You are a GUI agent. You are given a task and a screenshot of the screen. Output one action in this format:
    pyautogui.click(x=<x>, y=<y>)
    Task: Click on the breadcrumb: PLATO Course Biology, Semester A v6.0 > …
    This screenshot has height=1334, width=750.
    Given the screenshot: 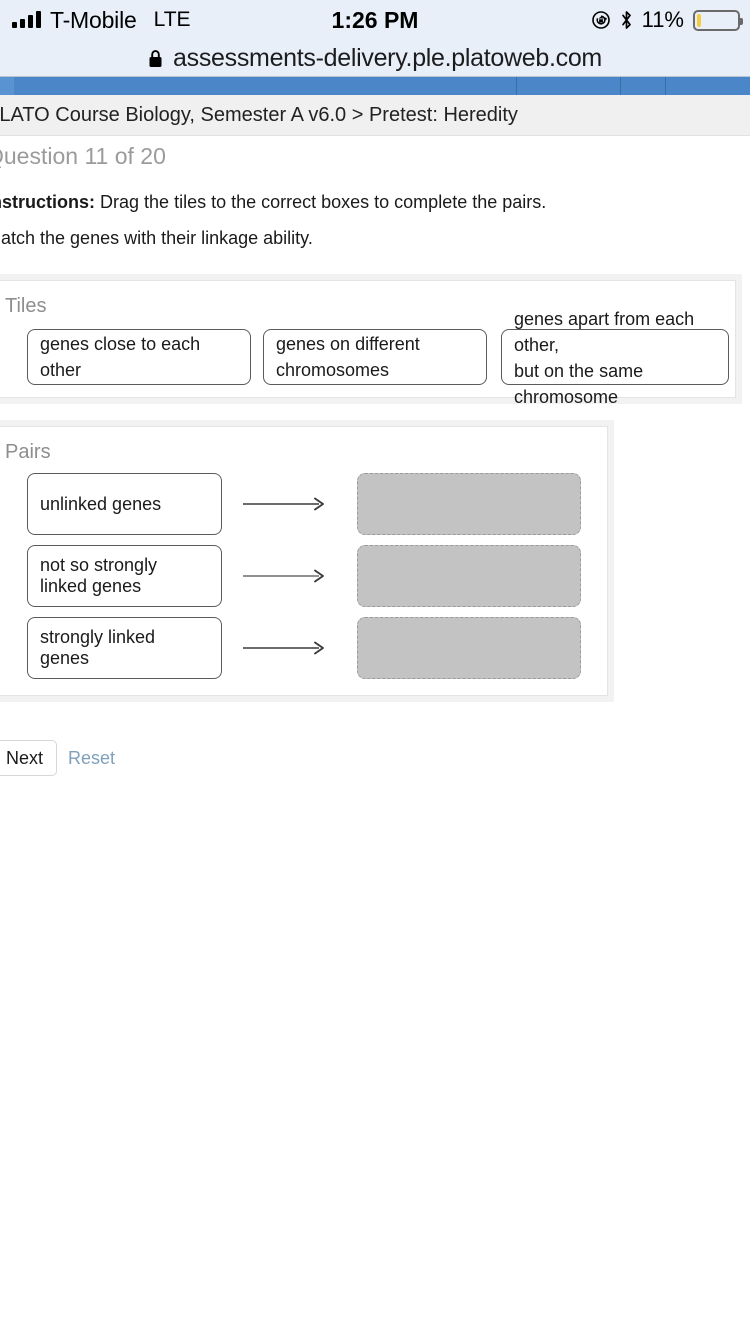 What is the action you would take?
    pyautogui.click(x=375, y=115)
    